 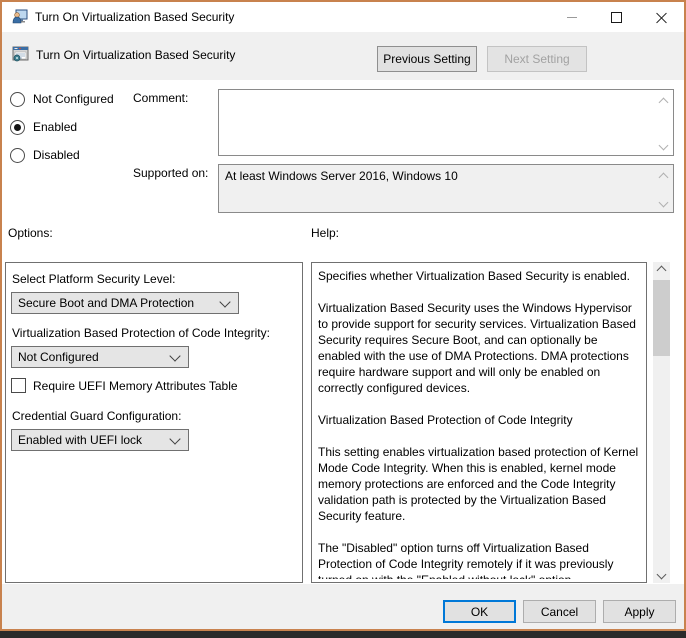 What do you see at coordinates (30, 233) in the screenshot?
I see `options-section-label: Options:` at bounding box center [30, 233].